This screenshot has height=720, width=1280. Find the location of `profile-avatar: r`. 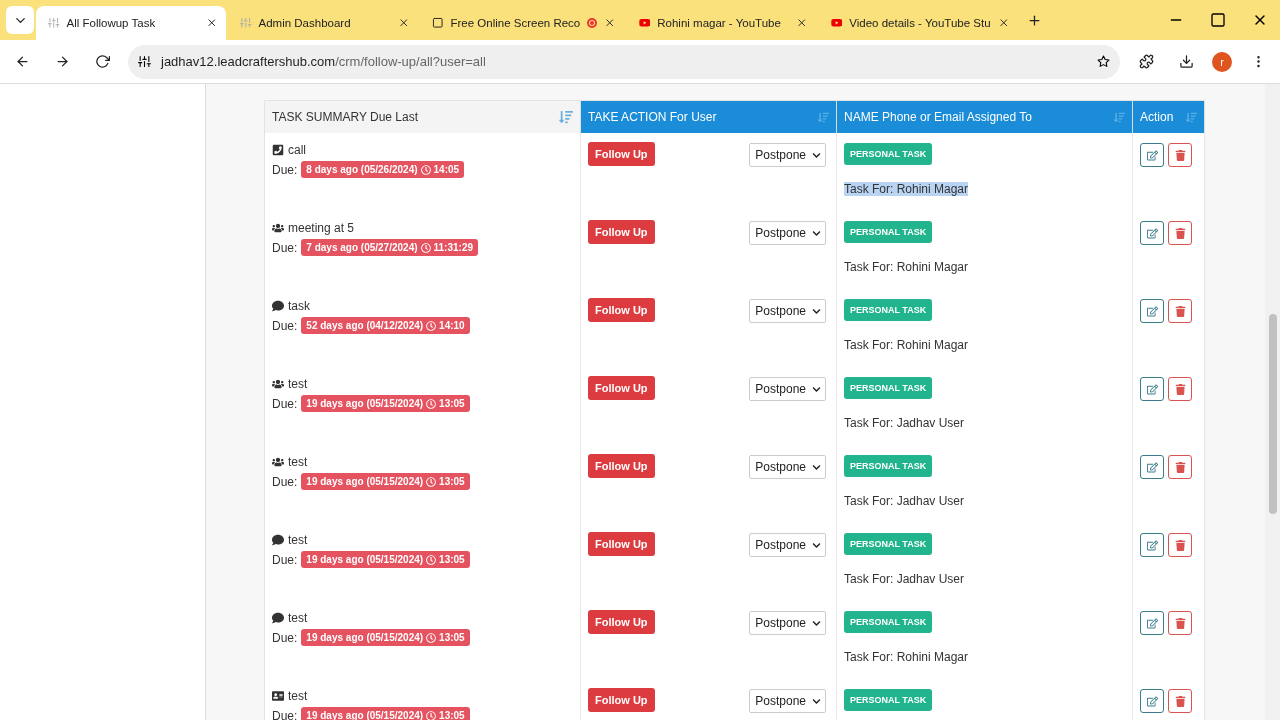

profile-avatar: r is located at coordinates (1222, 61).